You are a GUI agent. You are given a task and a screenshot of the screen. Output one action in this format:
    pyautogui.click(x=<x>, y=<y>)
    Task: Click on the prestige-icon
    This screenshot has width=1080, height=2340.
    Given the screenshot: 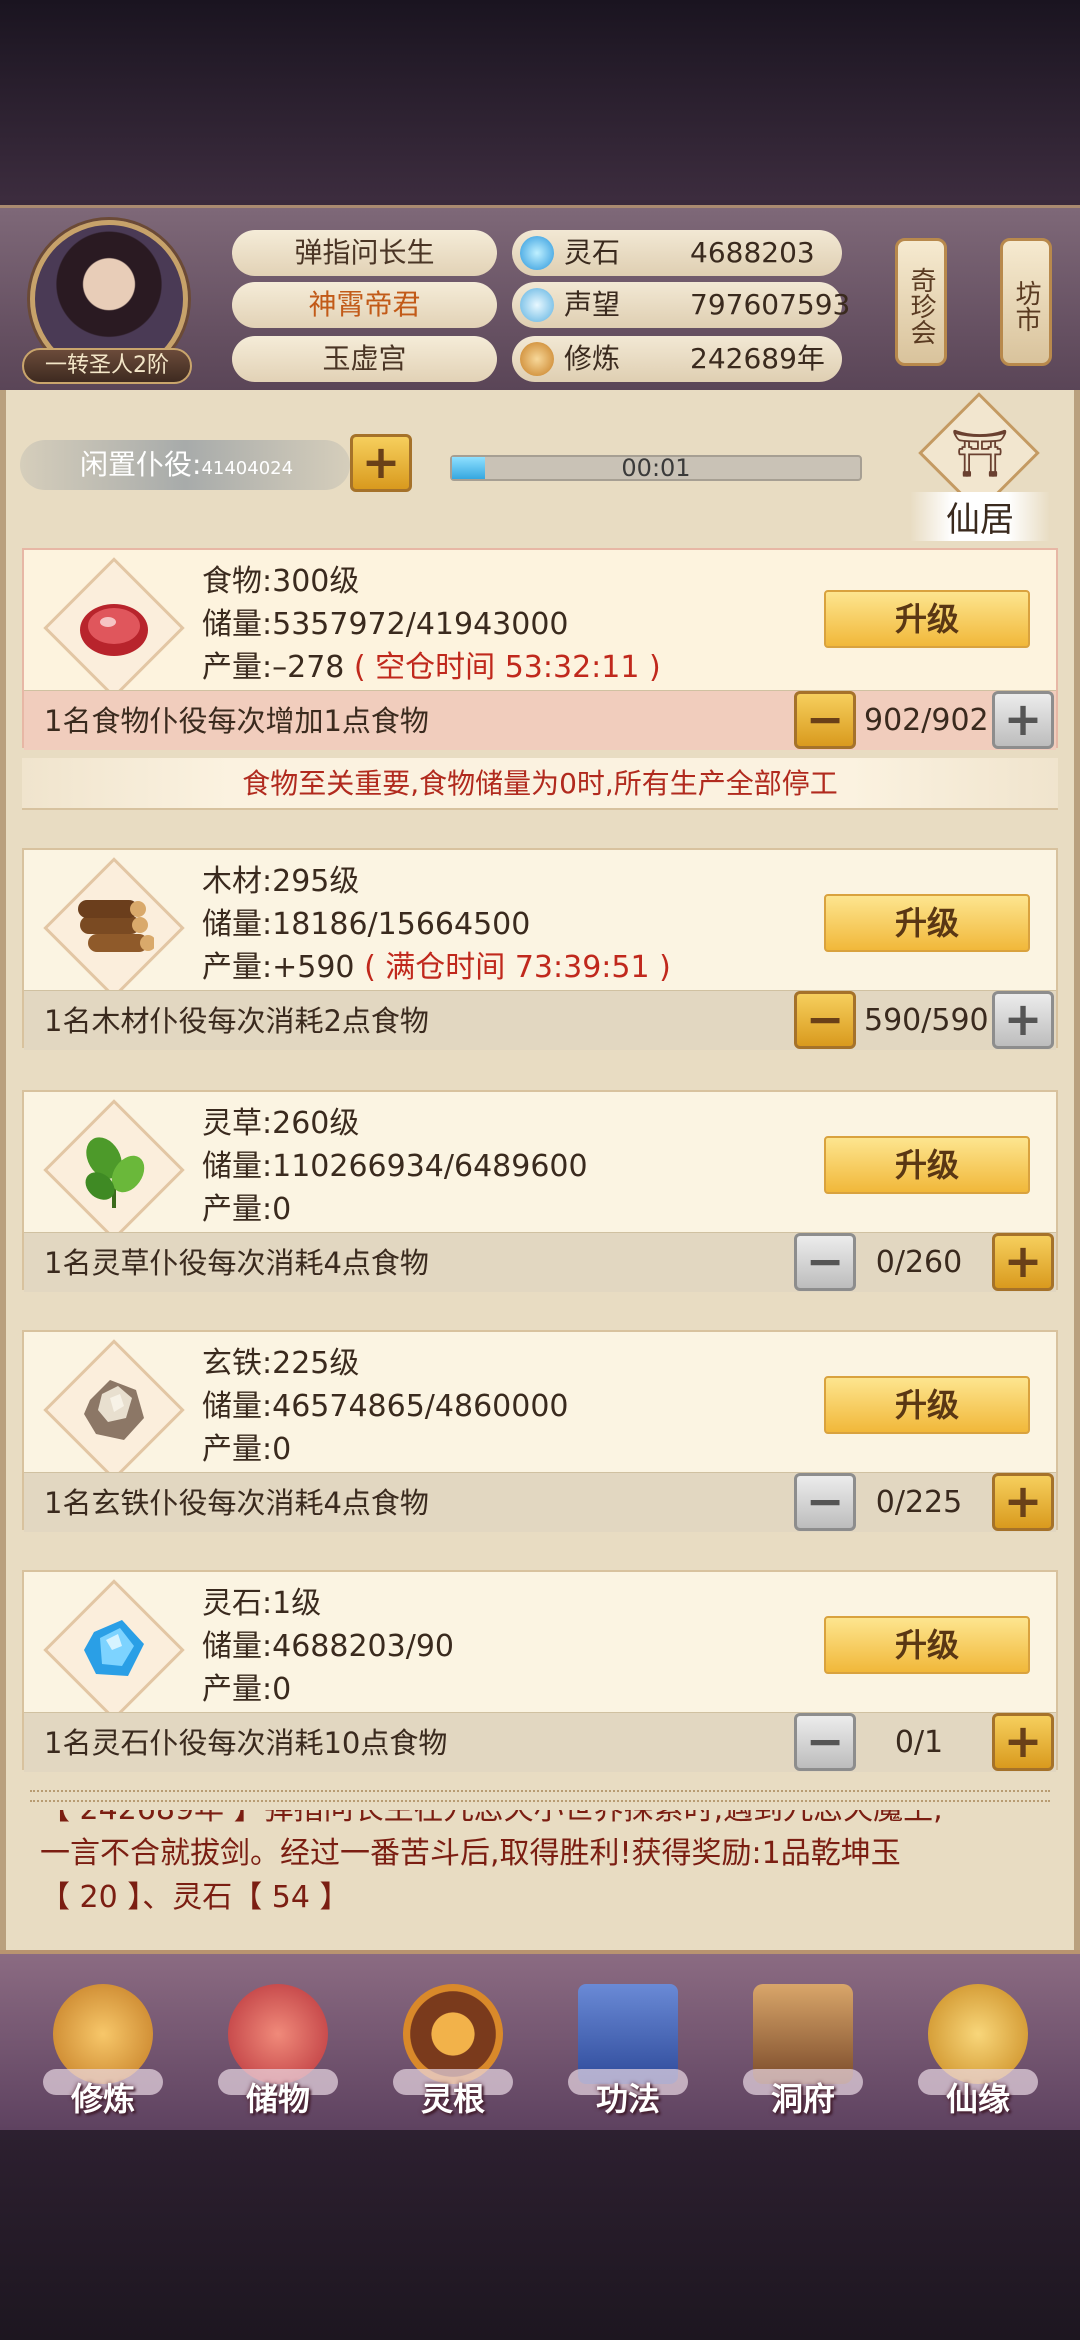 What is the action you would take?
    pyautogui.click(x=537, y=305)
    